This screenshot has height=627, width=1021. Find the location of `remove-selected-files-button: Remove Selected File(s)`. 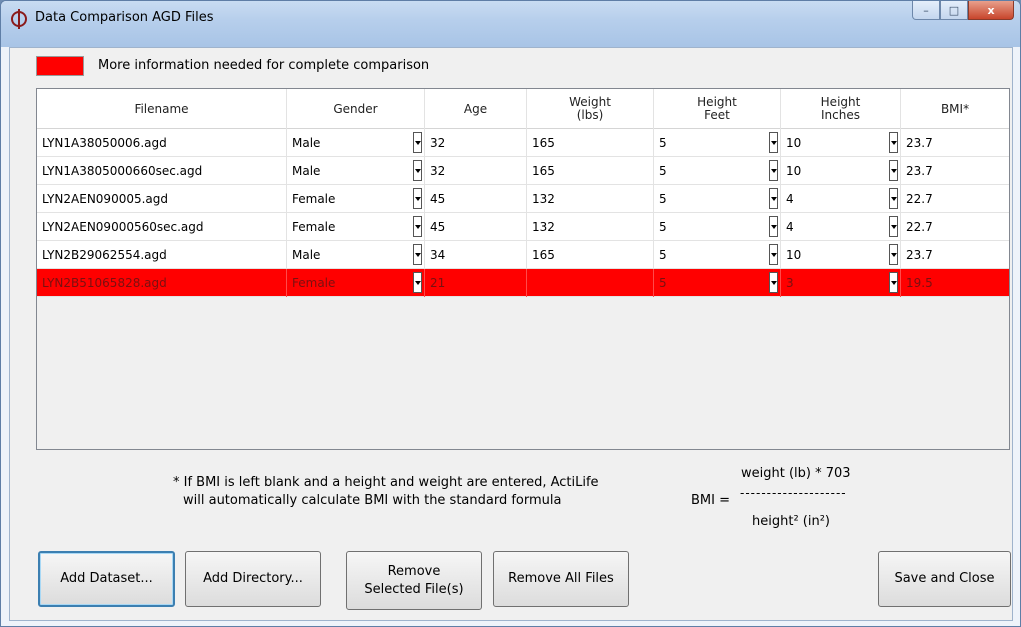

remove-selected-files-button: Remove Selected File(s) is located at coordinates (414, 580).